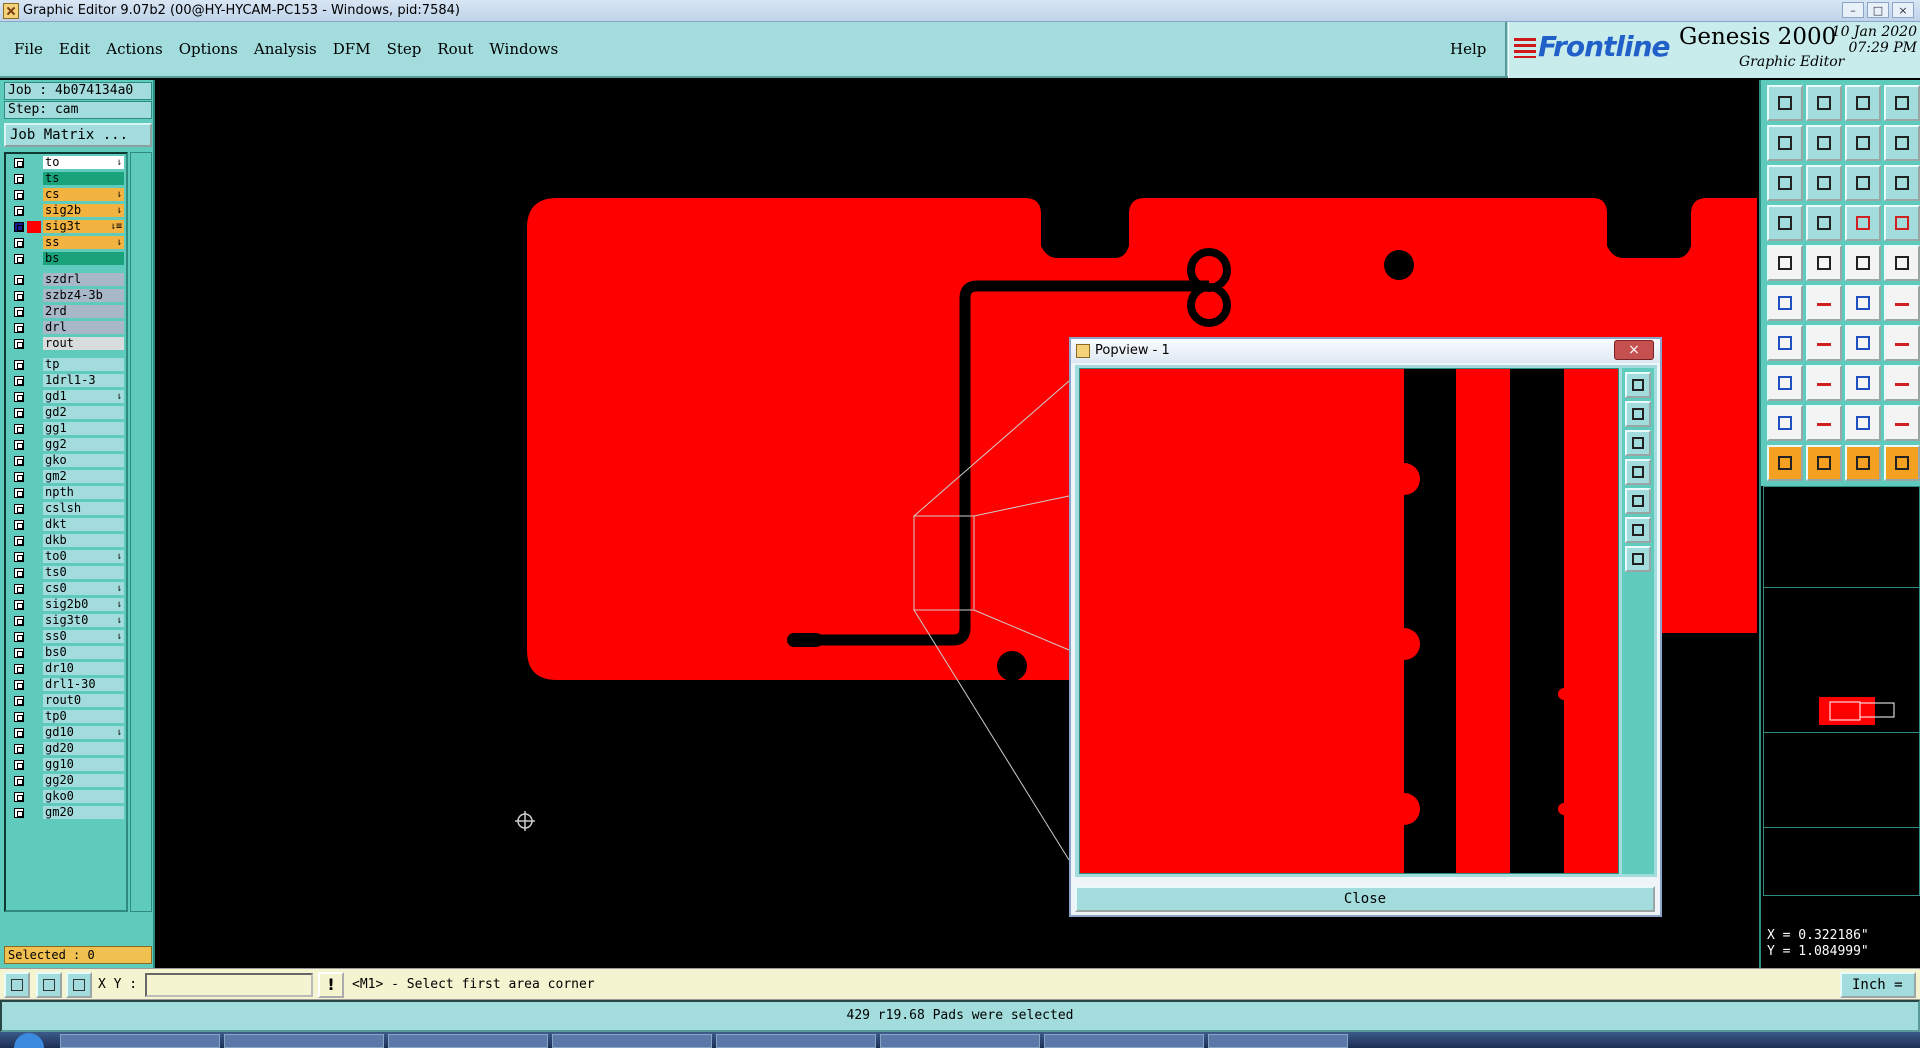  Describe the element at coordinates (67, 344) in the screenshot. I see `layer-row: rout` at that location.